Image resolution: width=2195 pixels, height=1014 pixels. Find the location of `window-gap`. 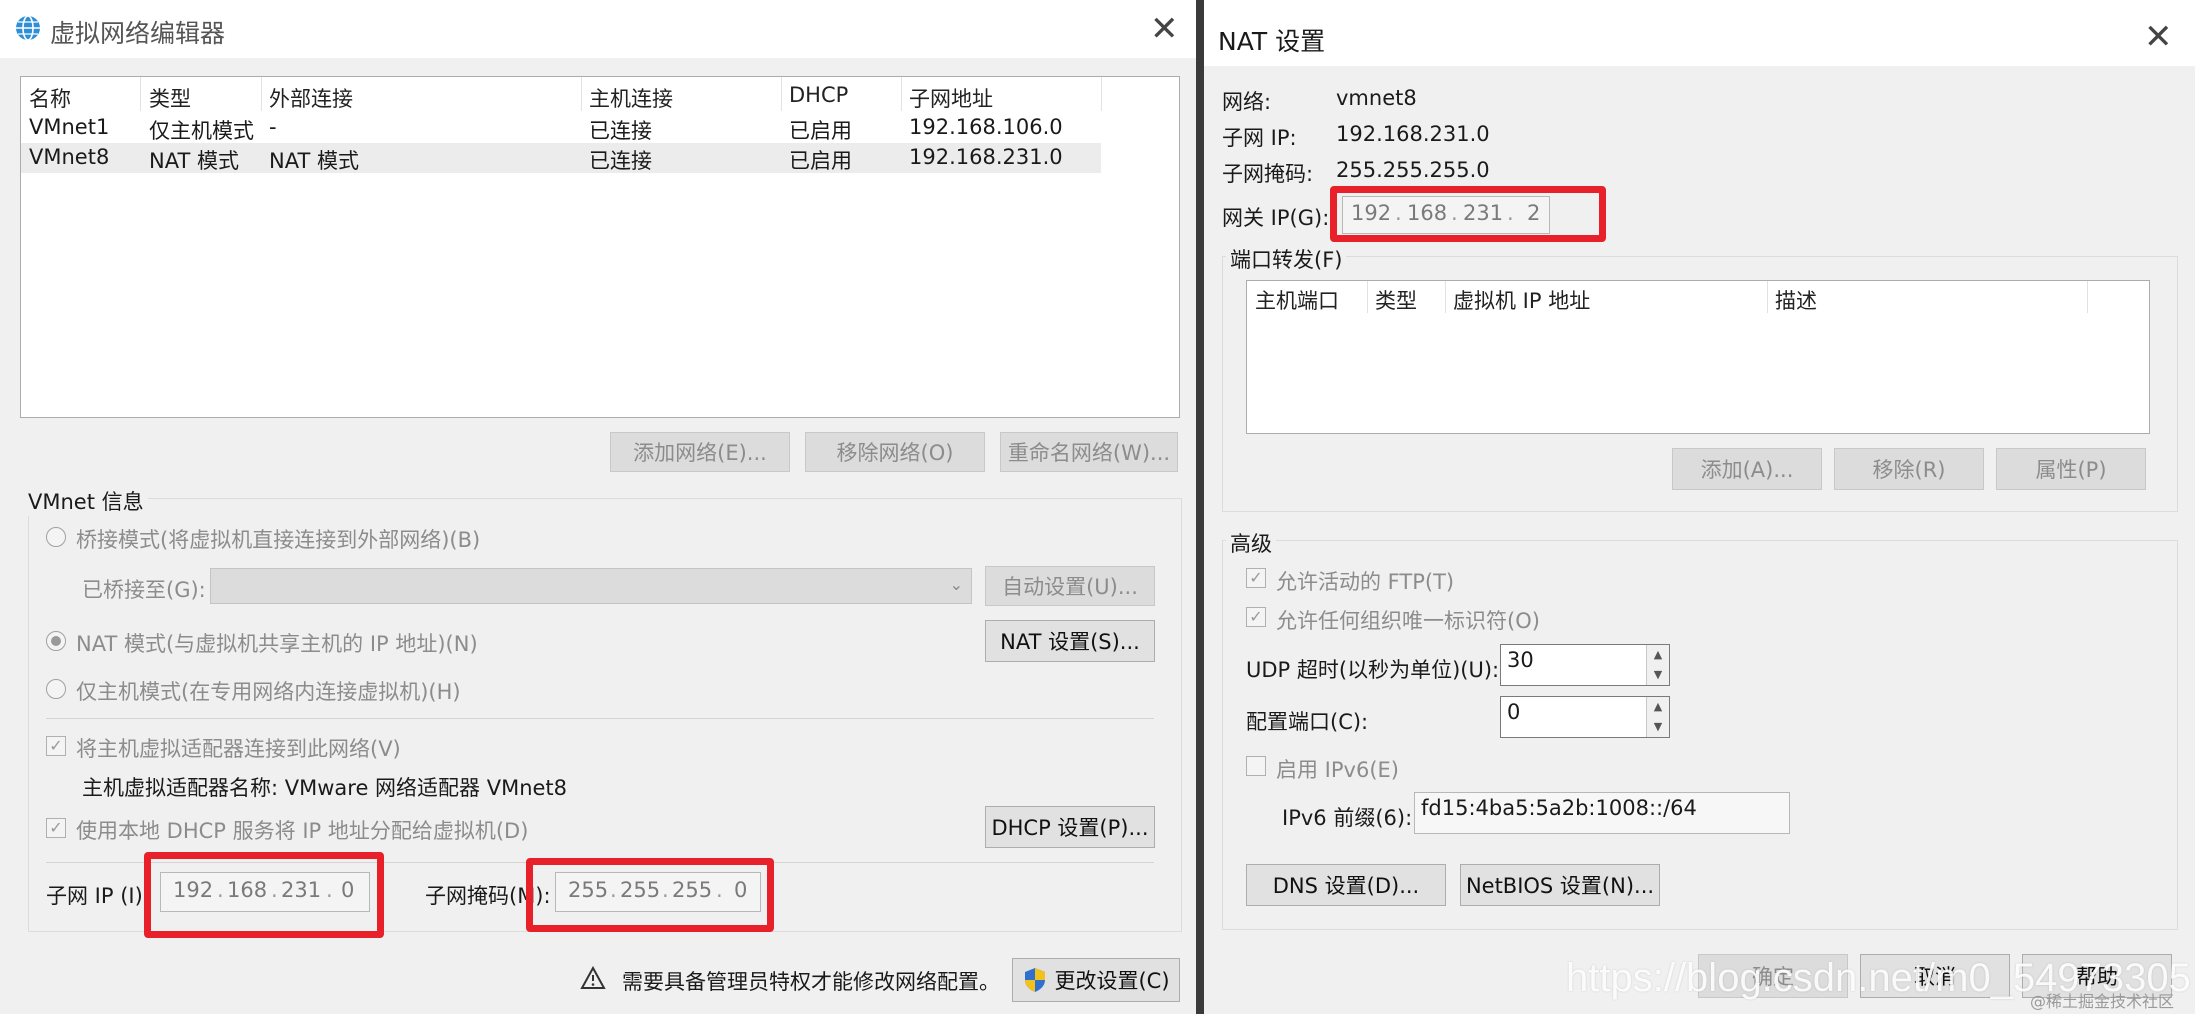

window-gap is located at coordinates (1200, 507).